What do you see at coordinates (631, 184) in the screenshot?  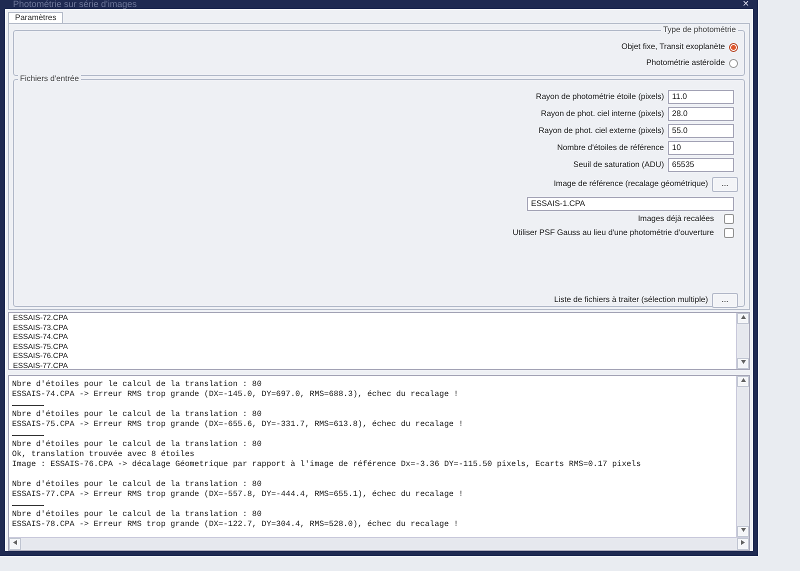 I see `field-label: Image de référence (recalage géométrique)` at bounding box center [631, 184].